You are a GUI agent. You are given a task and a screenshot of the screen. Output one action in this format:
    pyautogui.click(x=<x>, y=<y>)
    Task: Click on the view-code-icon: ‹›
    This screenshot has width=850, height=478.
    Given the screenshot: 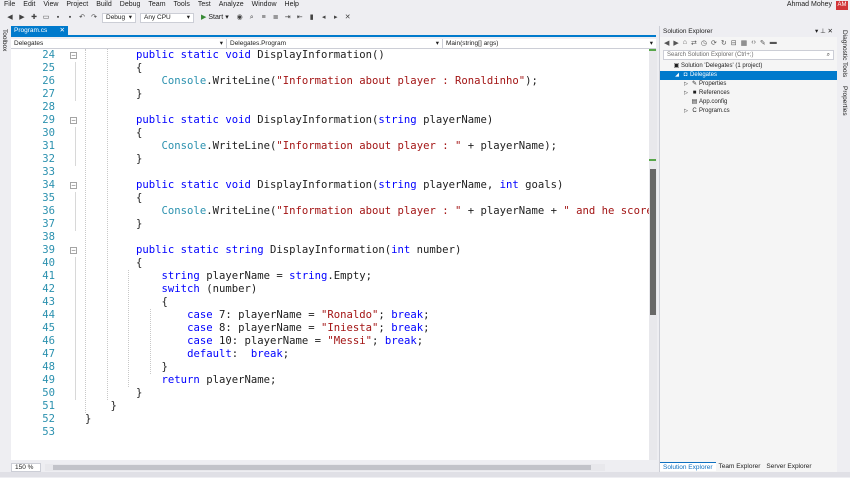 What is the action you would take?
    pyautogui.click(x=753, y=42)
    